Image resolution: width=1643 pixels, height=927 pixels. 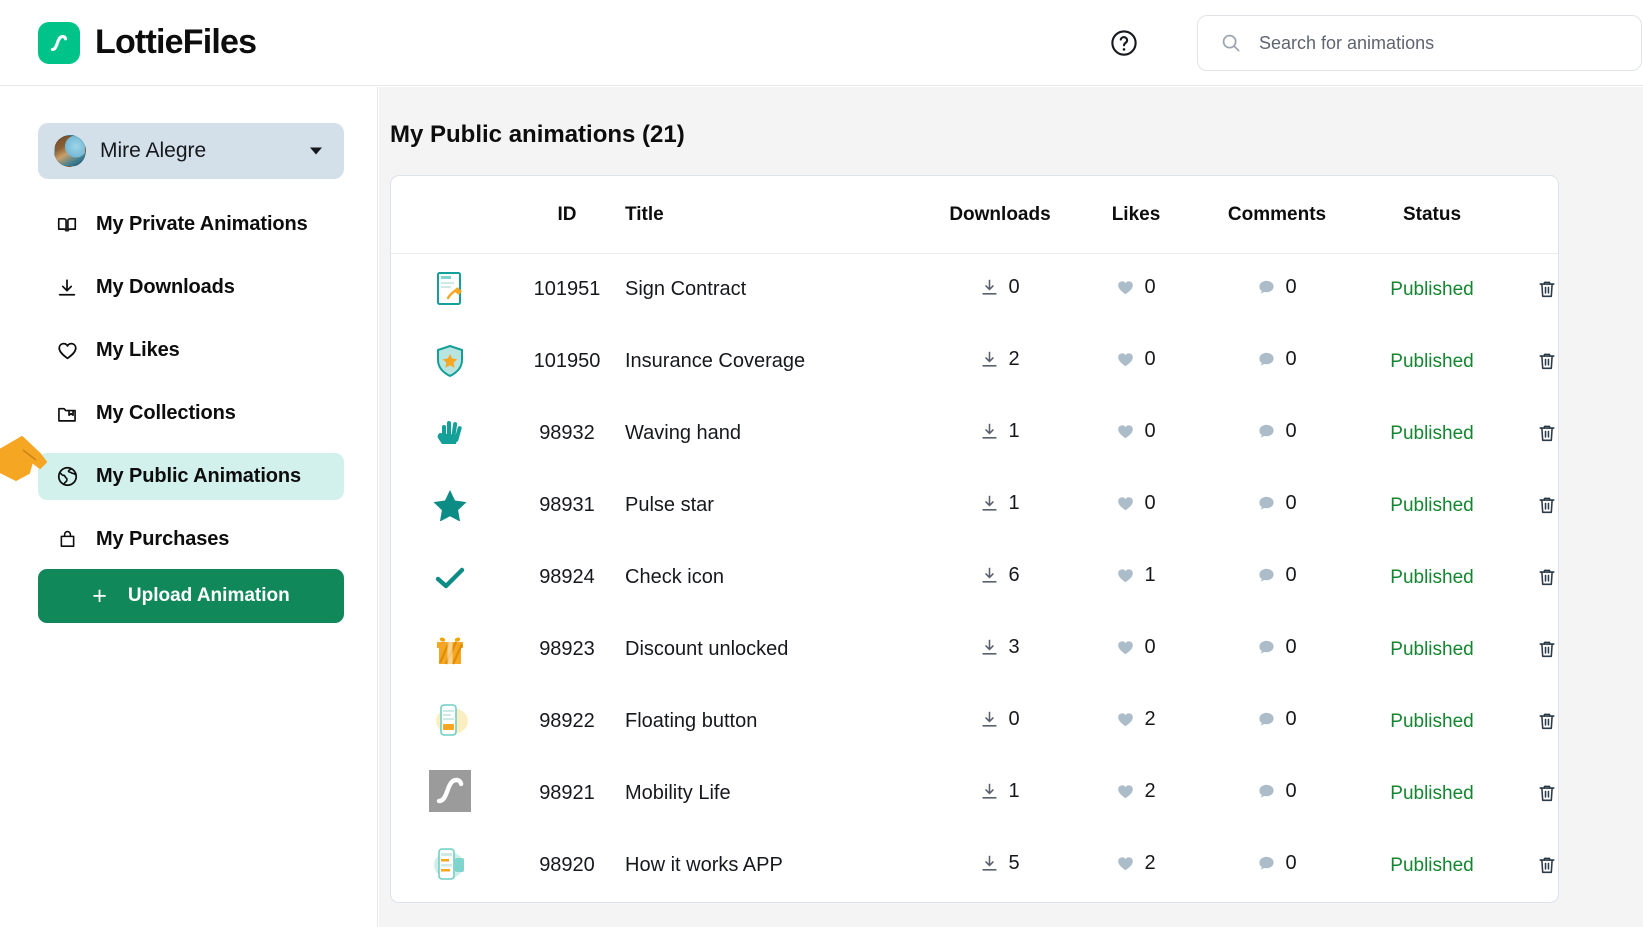 I want to click on row-id-cell: 98931, so click(x=567, y=506).